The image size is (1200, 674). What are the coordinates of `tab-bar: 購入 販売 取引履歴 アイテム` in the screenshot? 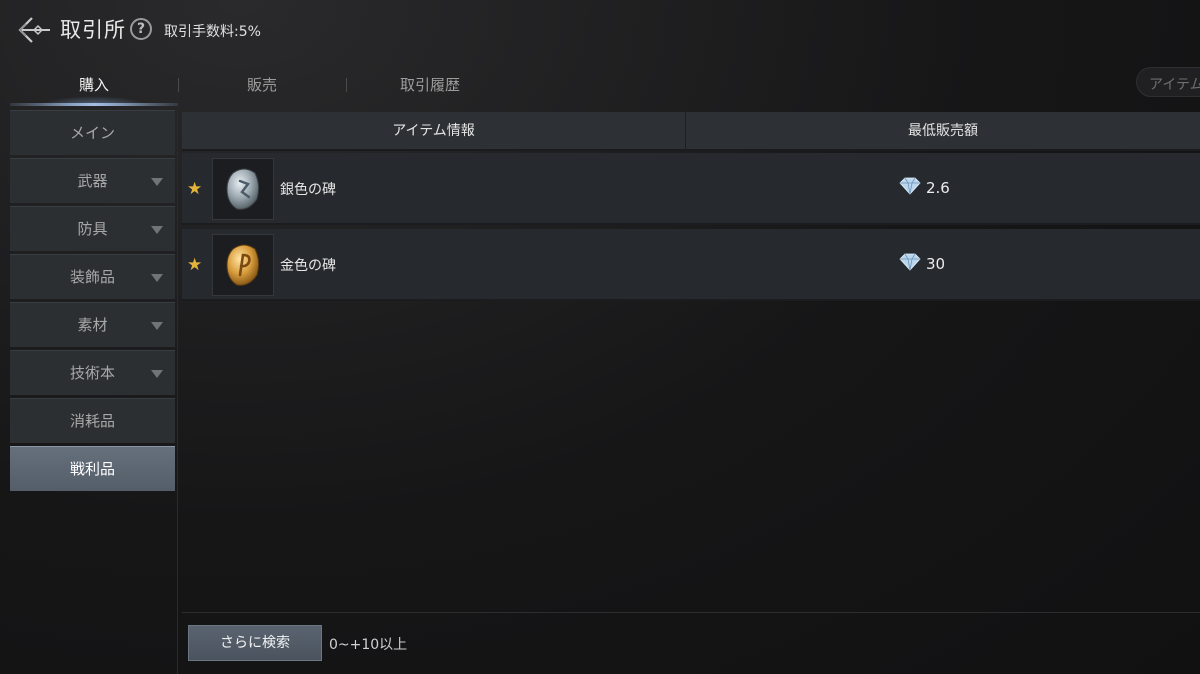 It's located at (600, 85).